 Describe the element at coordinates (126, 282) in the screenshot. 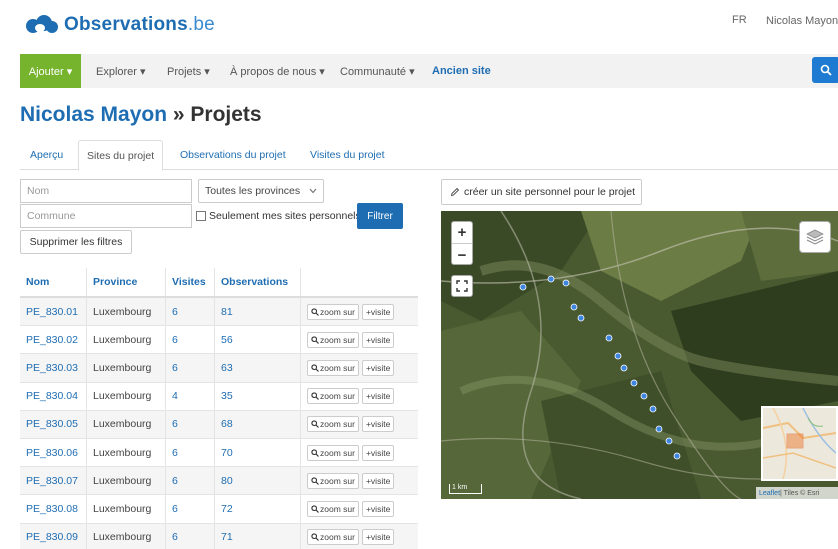

I see `col-province: Province` at that location.